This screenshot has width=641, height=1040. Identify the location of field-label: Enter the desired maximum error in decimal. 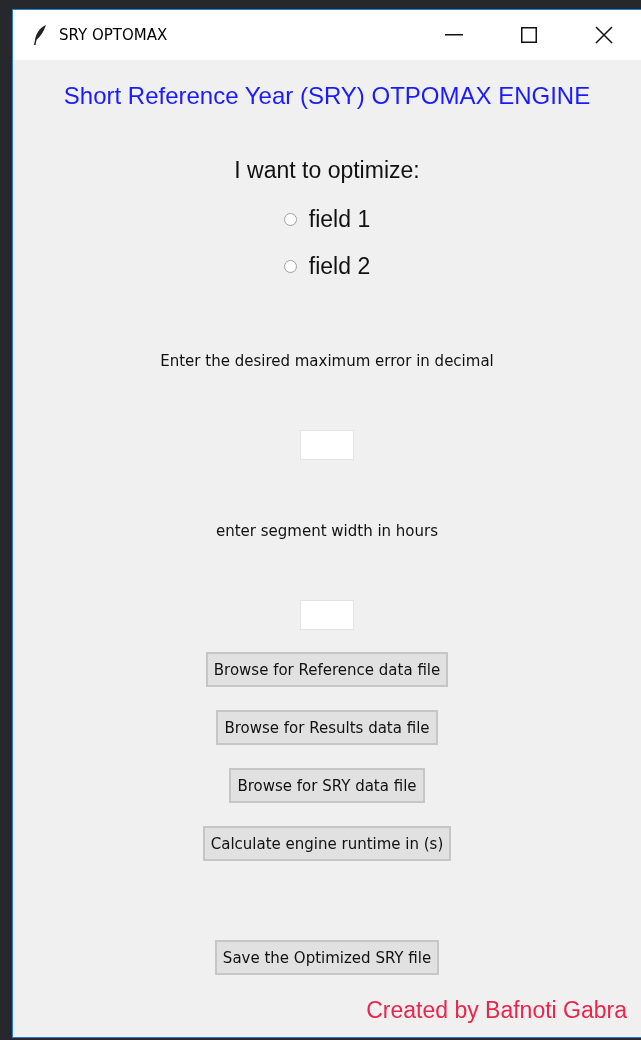
(327, 361).